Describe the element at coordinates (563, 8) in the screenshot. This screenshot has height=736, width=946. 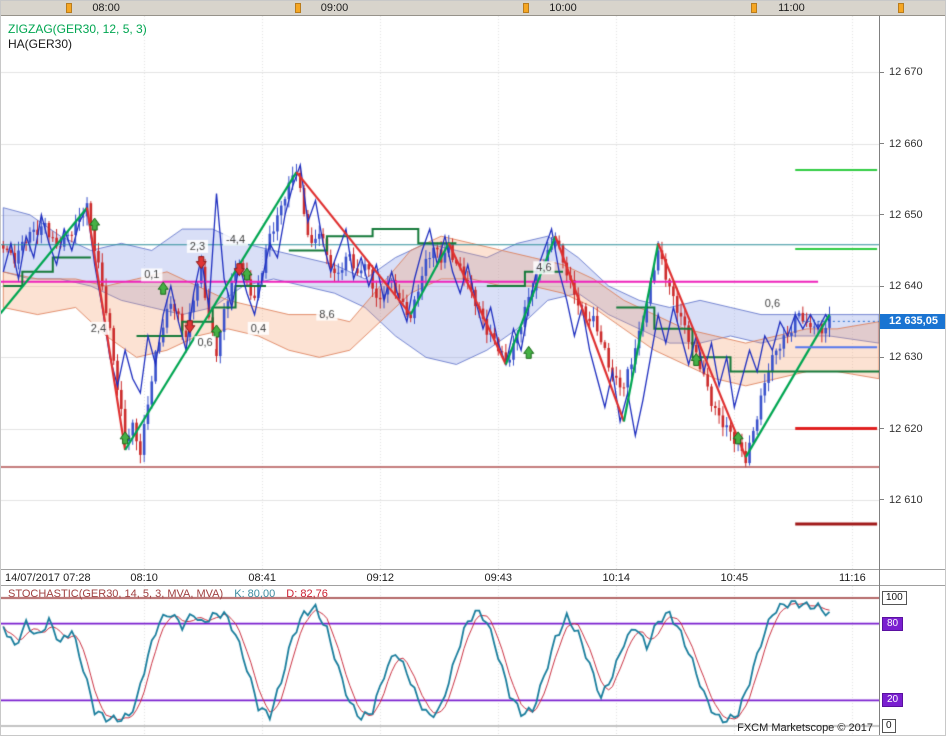
I see `ruler-time-label: 10:00` at that location.